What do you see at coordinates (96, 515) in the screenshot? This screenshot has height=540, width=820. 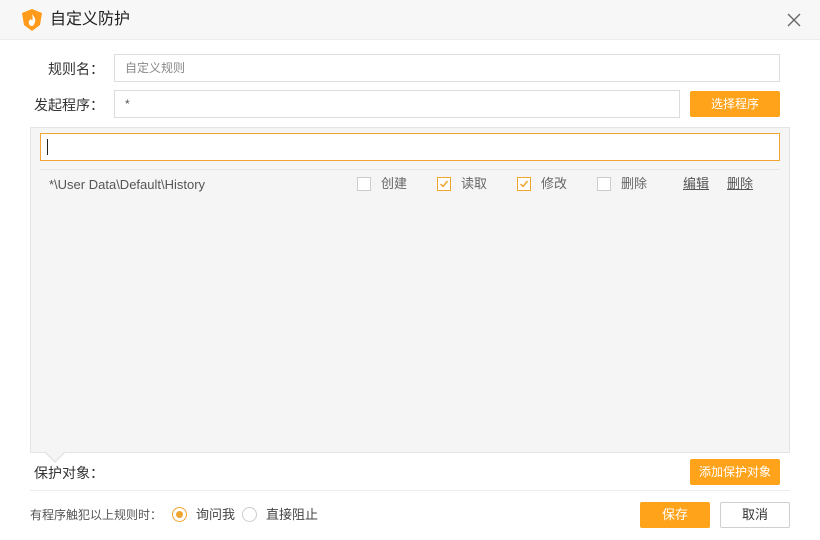 I see `trigger-prompt: 有程序触犯以上规则时：` at bounding box center [96, 515].